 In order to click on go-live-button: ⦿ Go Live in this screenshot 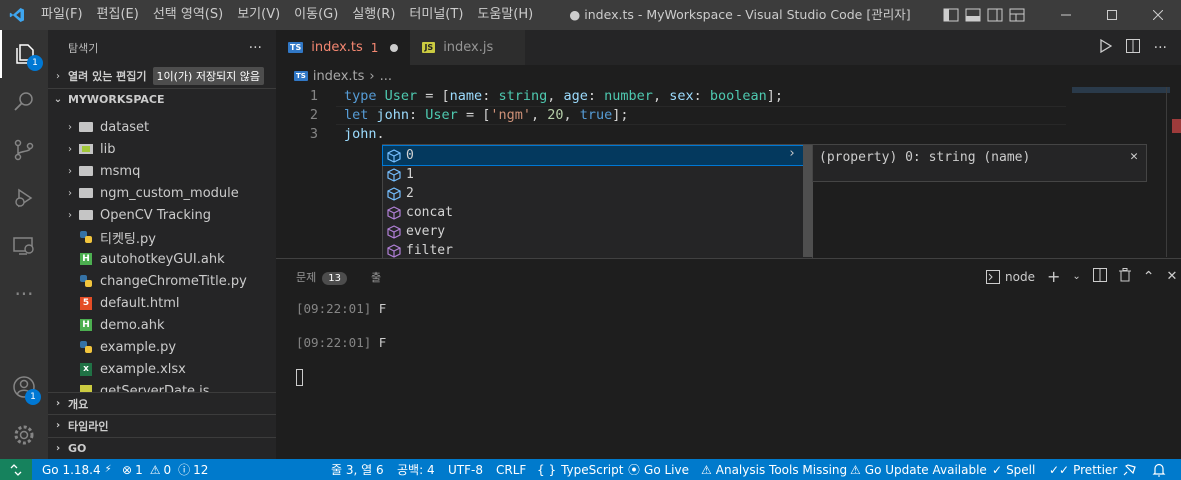, I will do `click(658, 469)`.